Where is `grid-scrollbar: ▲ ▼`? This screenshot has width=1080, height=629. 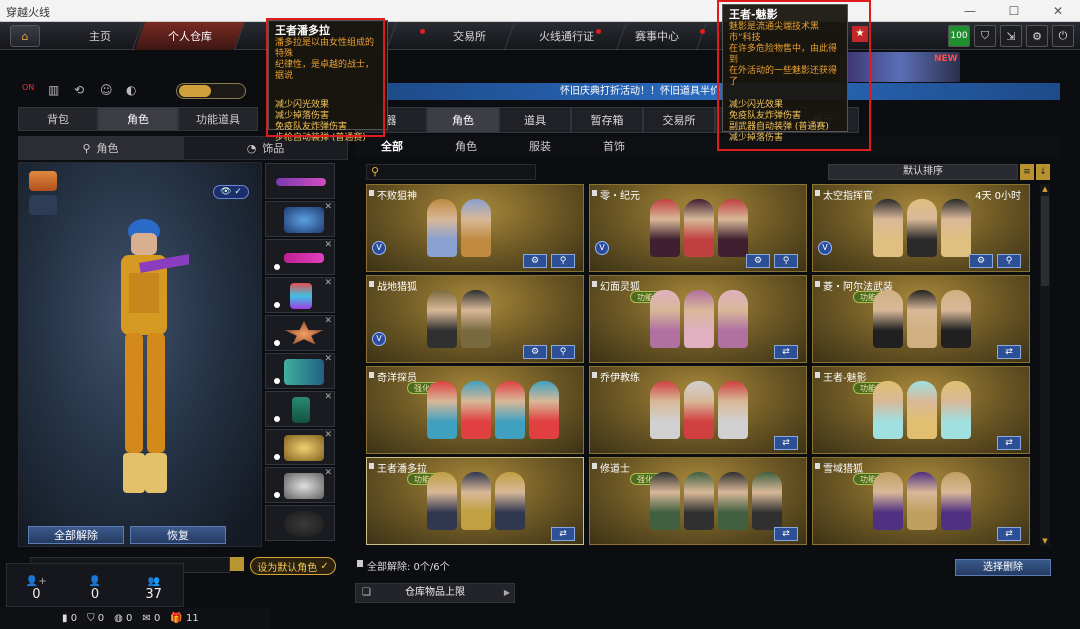
grid-scrollbar: ▲ ▼ is located at coordinates (1045, 365).